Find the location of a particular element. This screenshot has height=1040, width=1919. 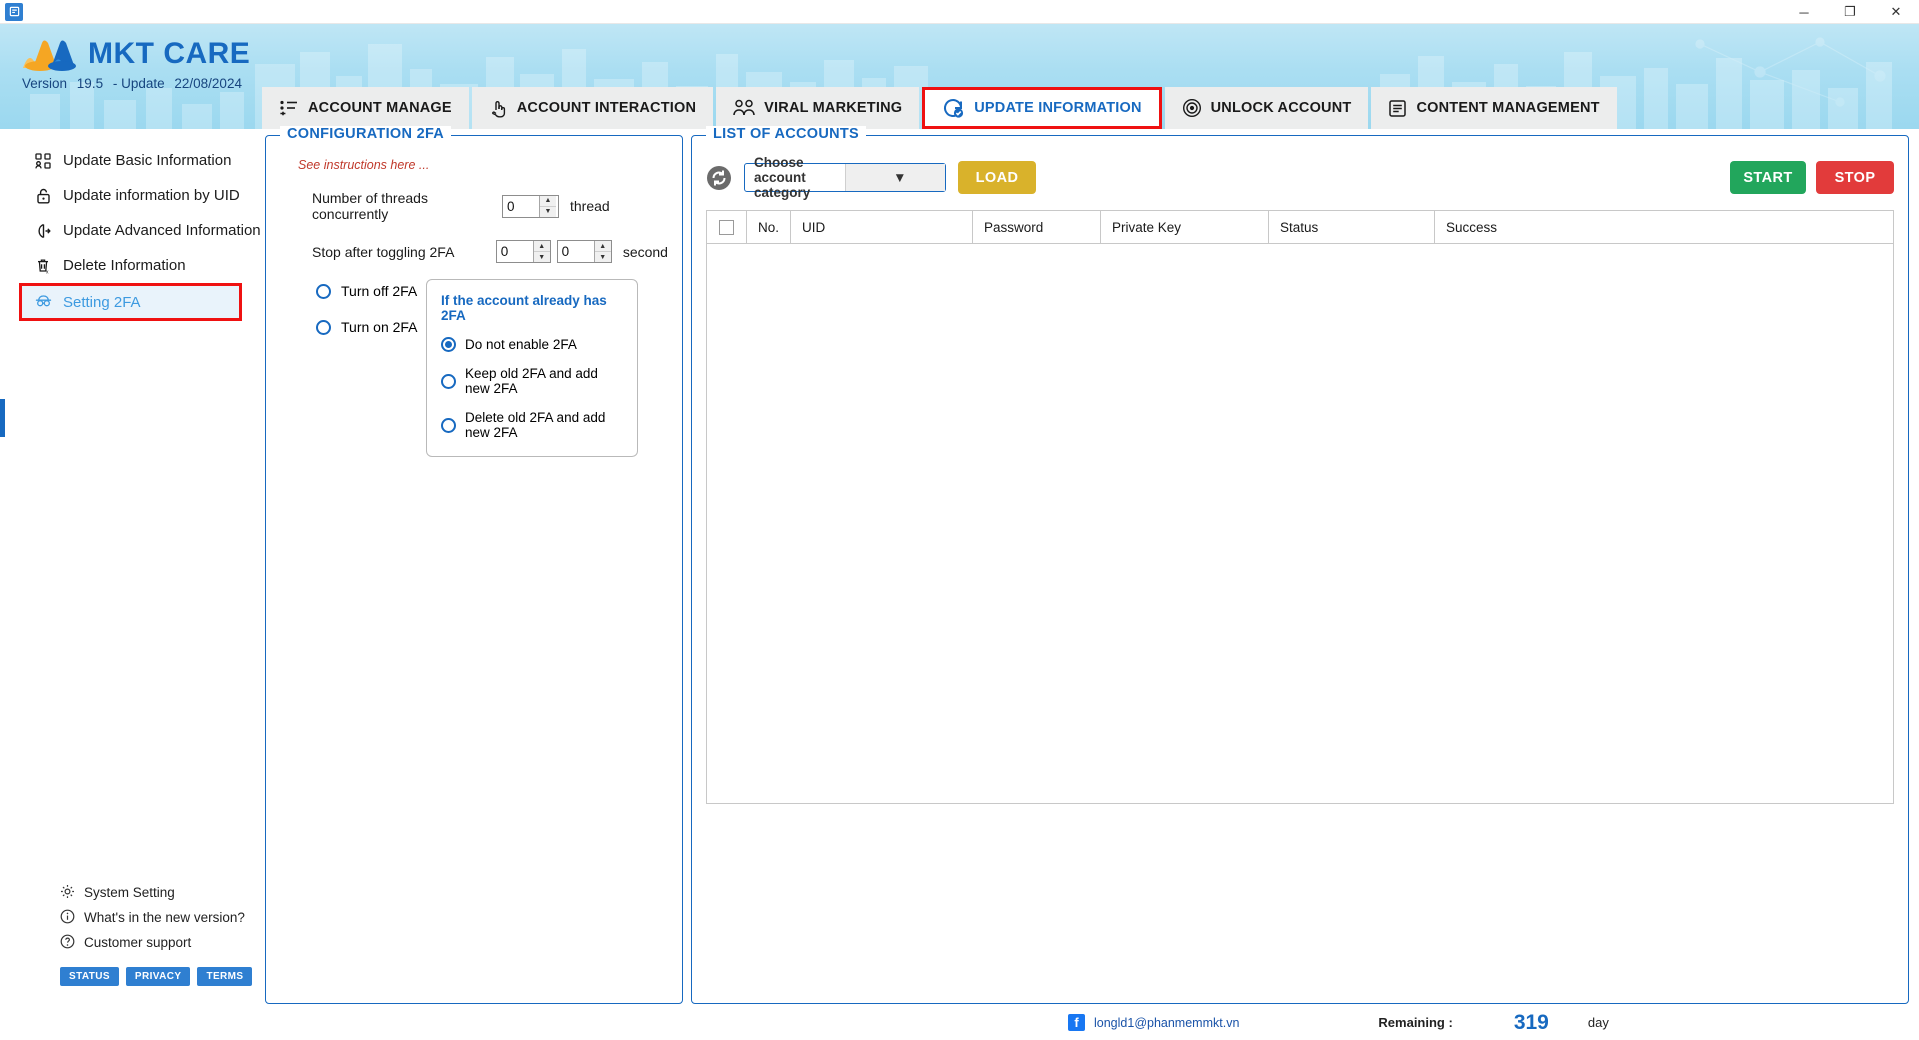

tab-label: UNLOCK ACCOUNT is located at coordinates (1281, 108).